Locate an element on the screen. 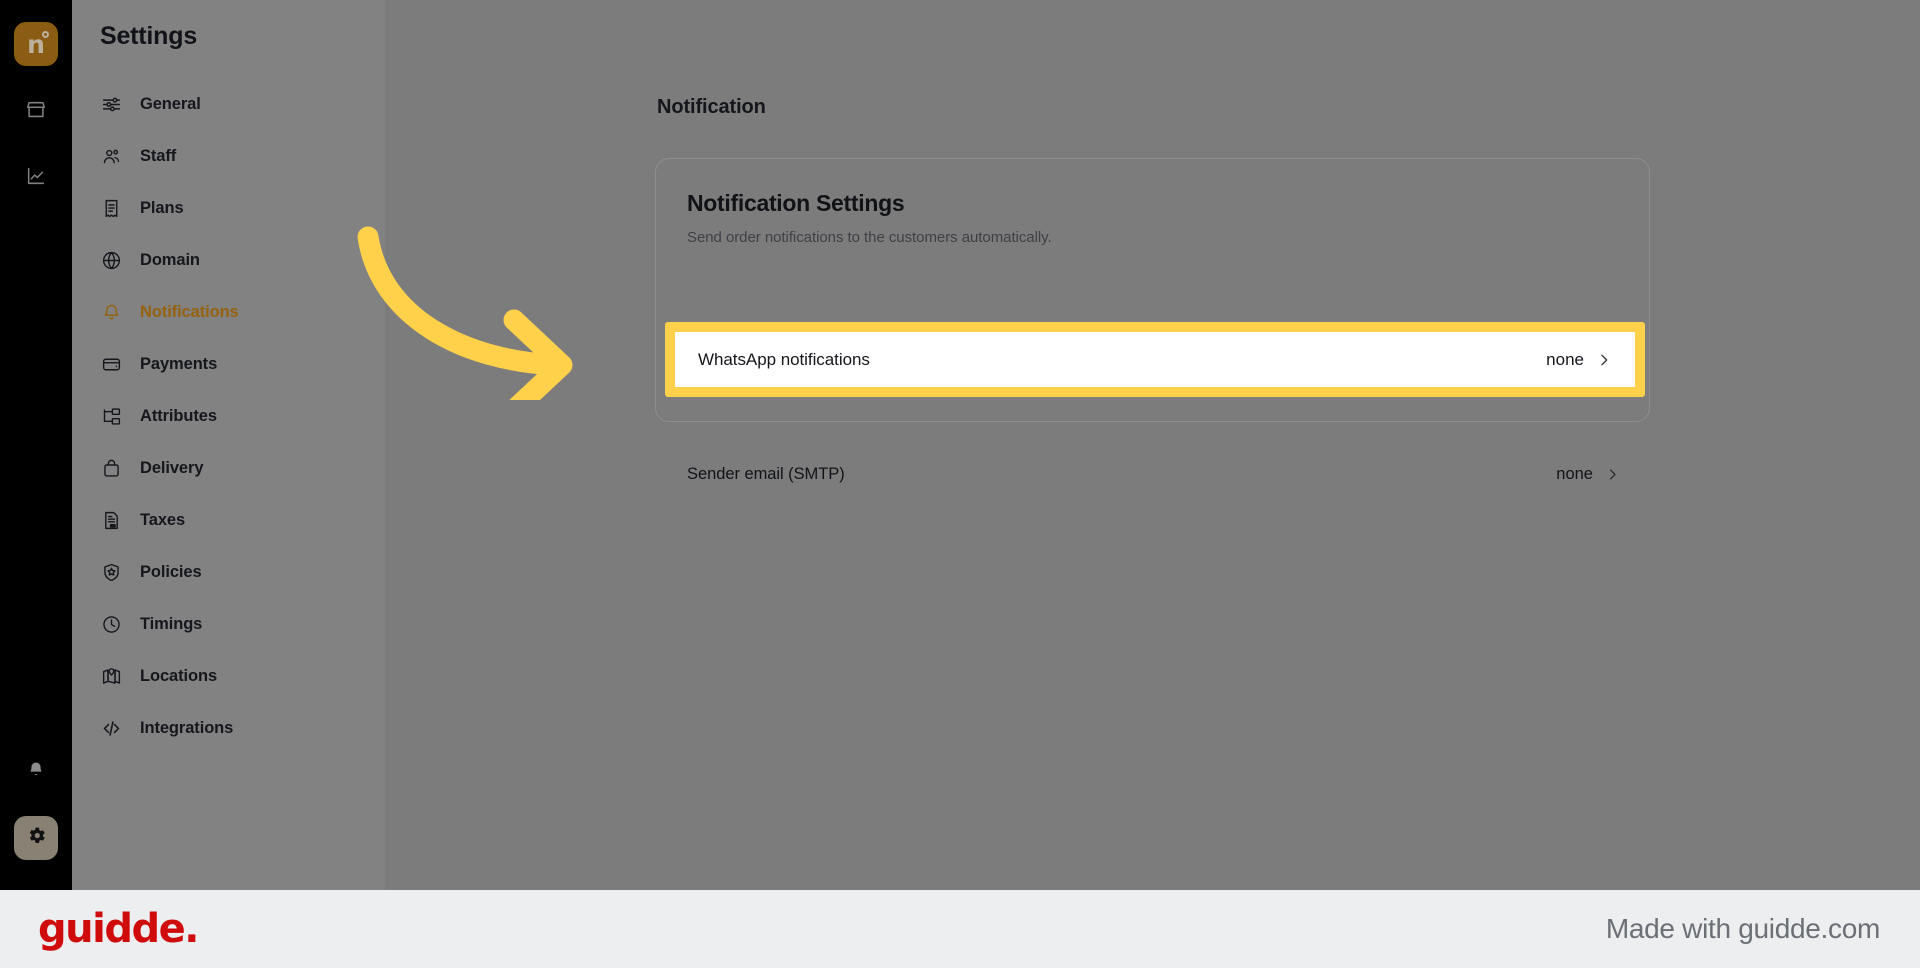 This screenshot has height=968, width=1920. setting-row-label: Sender email (SMTP) is located at coordinates (766, 473).